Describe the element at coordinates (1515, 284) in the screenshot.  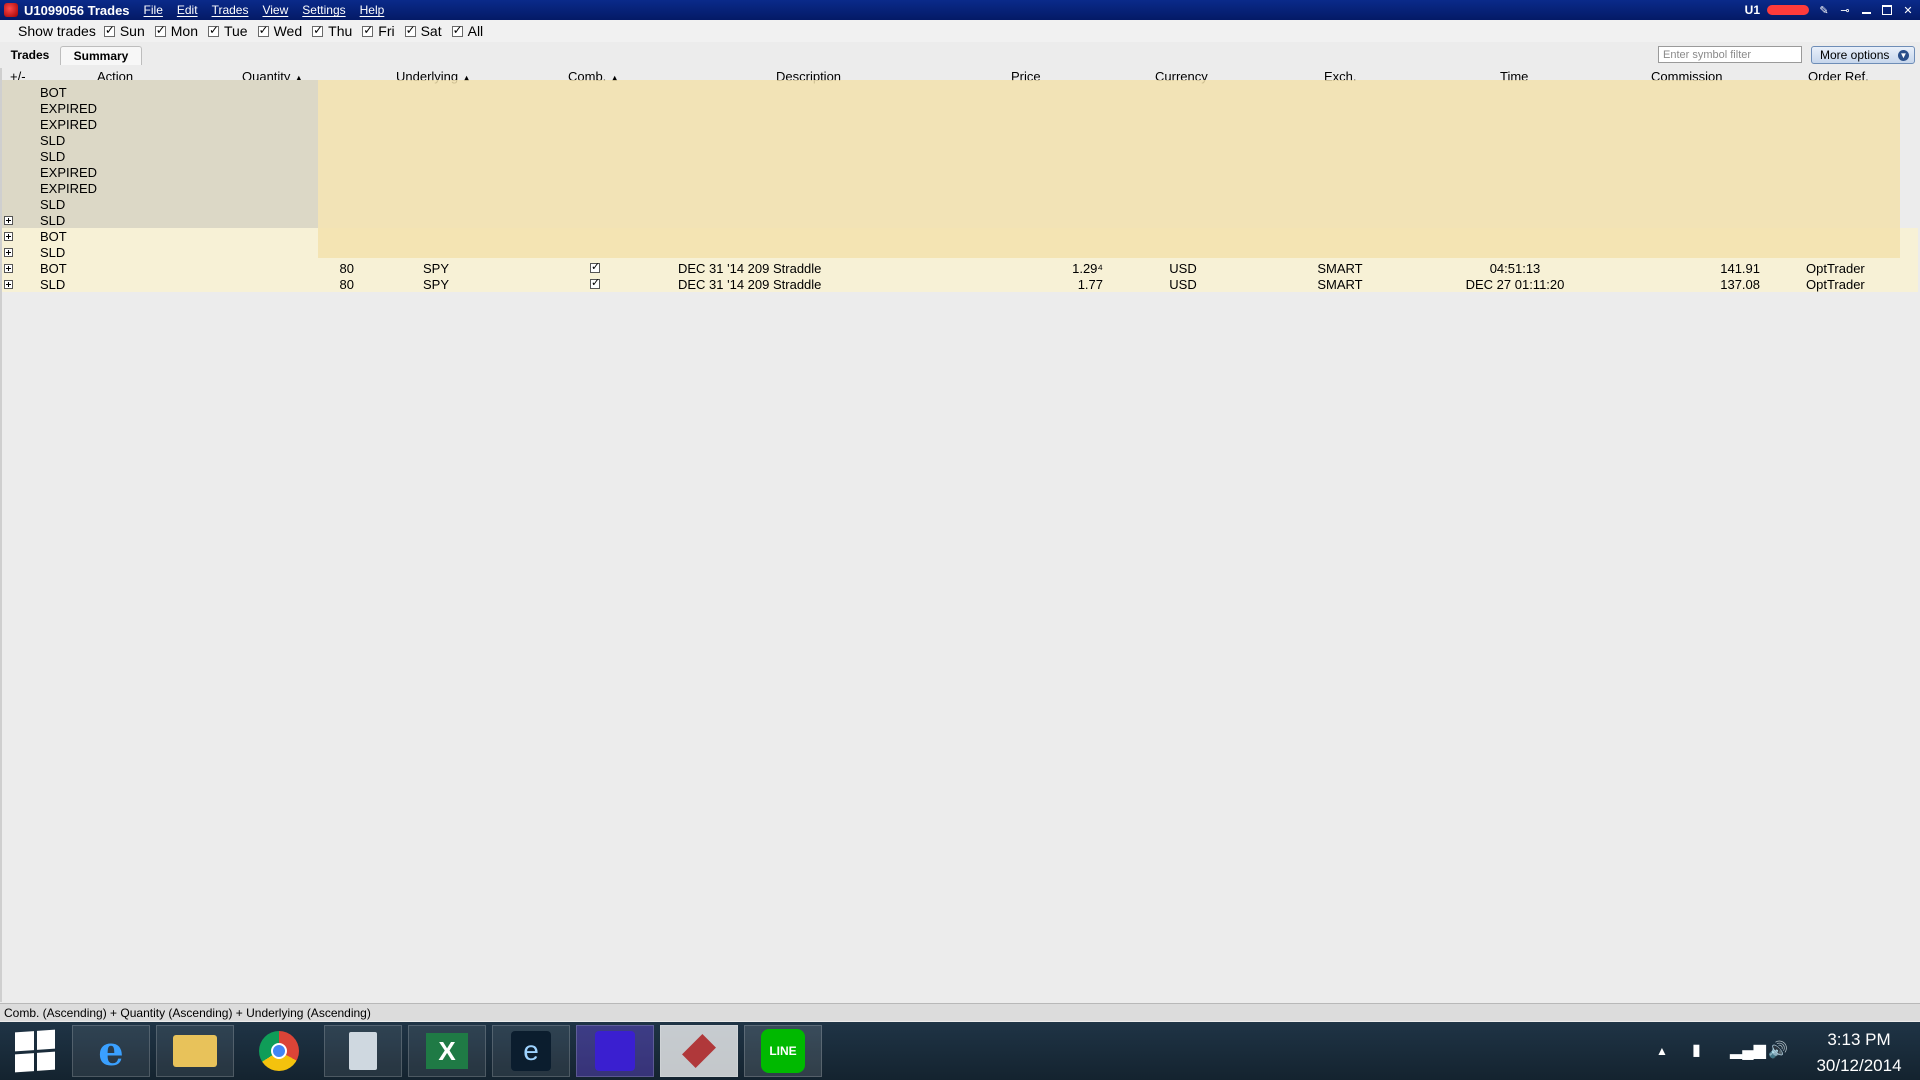
I see `time-cell: DEC 27 01:11:20` at that location.